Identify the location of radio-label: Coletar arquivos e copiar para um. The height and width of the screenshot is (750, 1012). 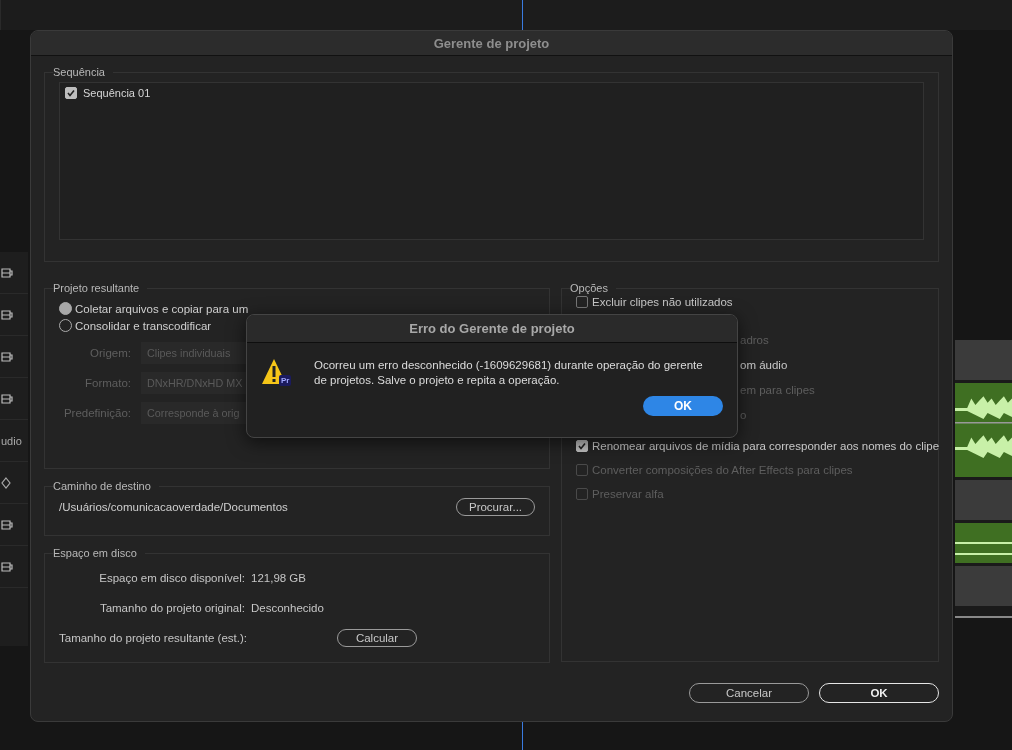
(162, 308).